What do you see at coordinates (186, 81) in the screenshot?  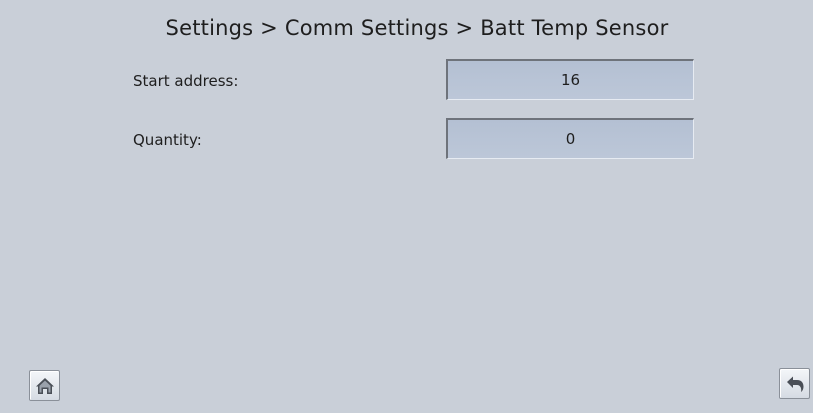 I see `start-address-label: Start address:` at bounding box center [186, 81].